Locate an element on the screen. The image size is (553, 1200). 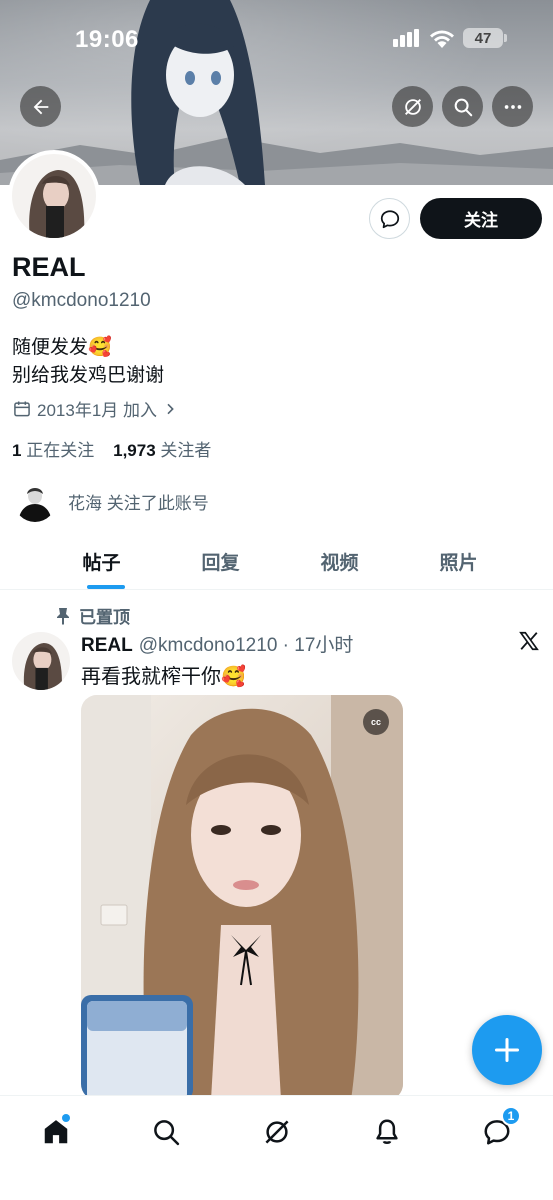
joined-date: 2013年1月 加入 is located at coordinates (95, 408).